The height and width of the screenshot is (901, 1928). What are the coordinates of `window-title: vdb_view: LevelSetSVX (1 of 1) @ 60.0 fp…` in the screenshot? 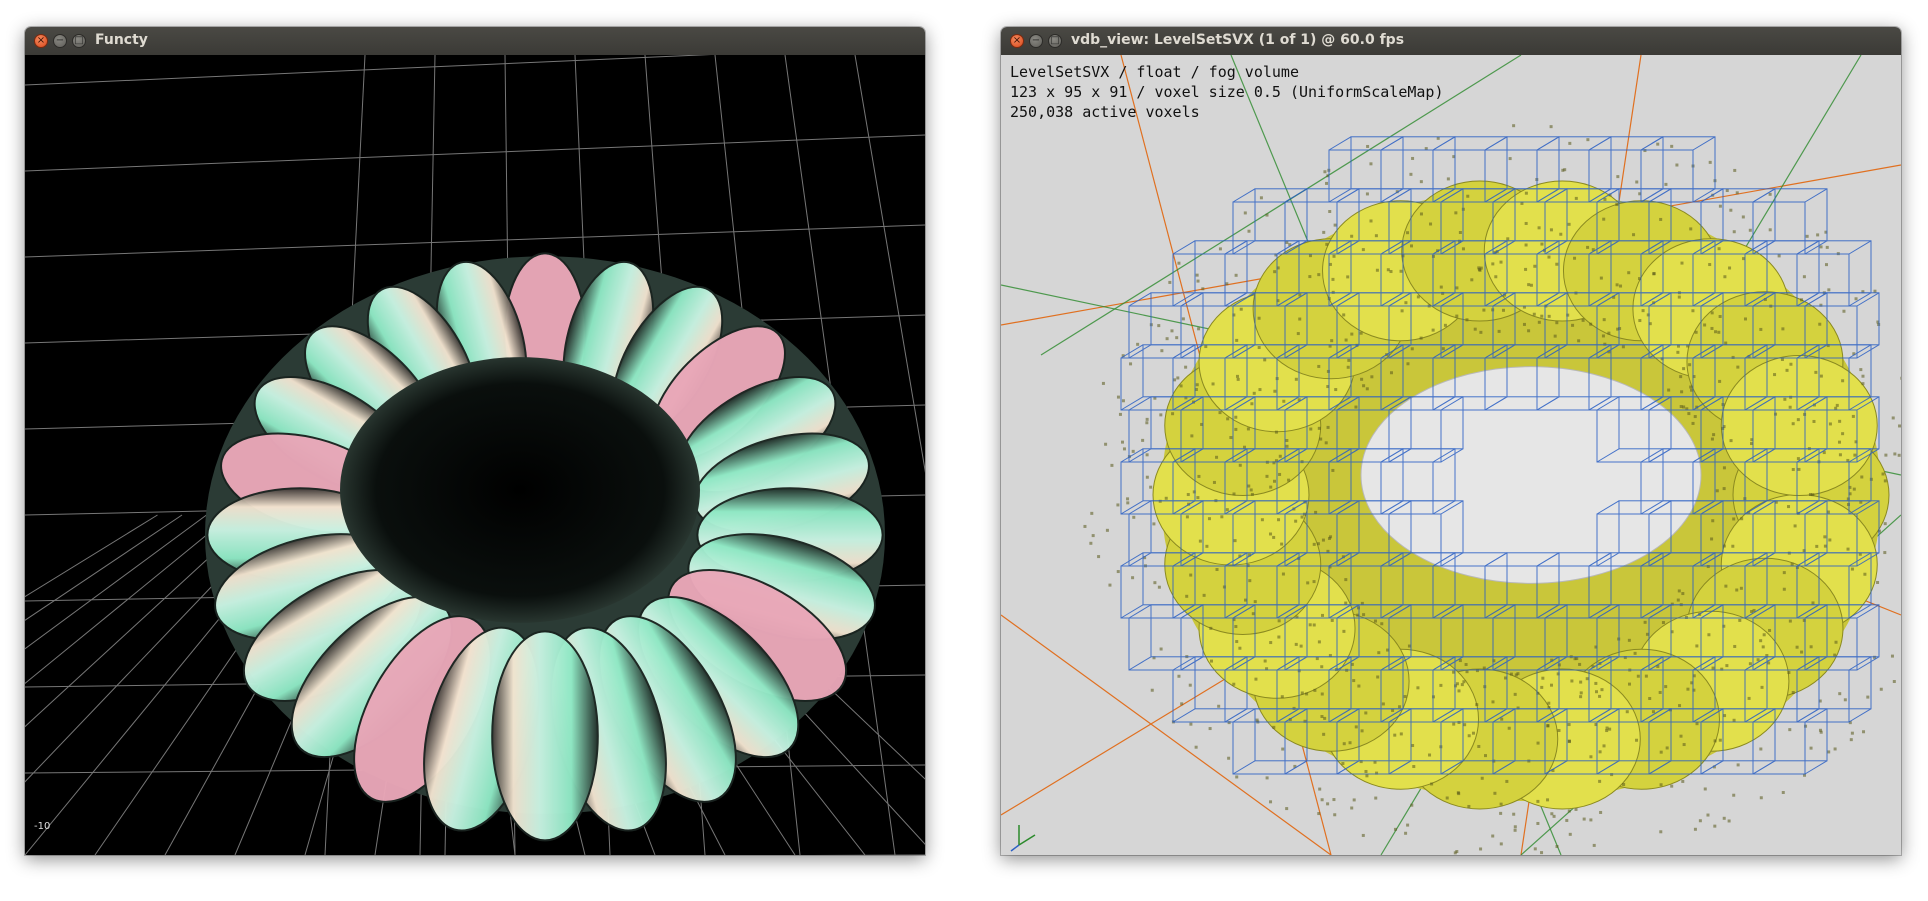 It's located at (1237, 40).